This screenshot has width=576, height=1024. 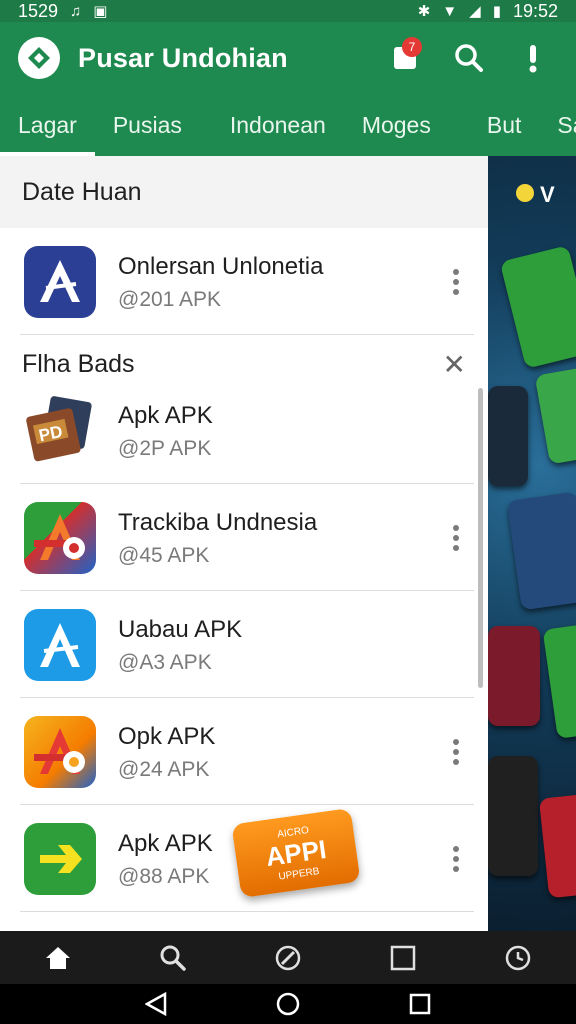 I want to click on home-circle-icon, so click(x=288, y=1004).